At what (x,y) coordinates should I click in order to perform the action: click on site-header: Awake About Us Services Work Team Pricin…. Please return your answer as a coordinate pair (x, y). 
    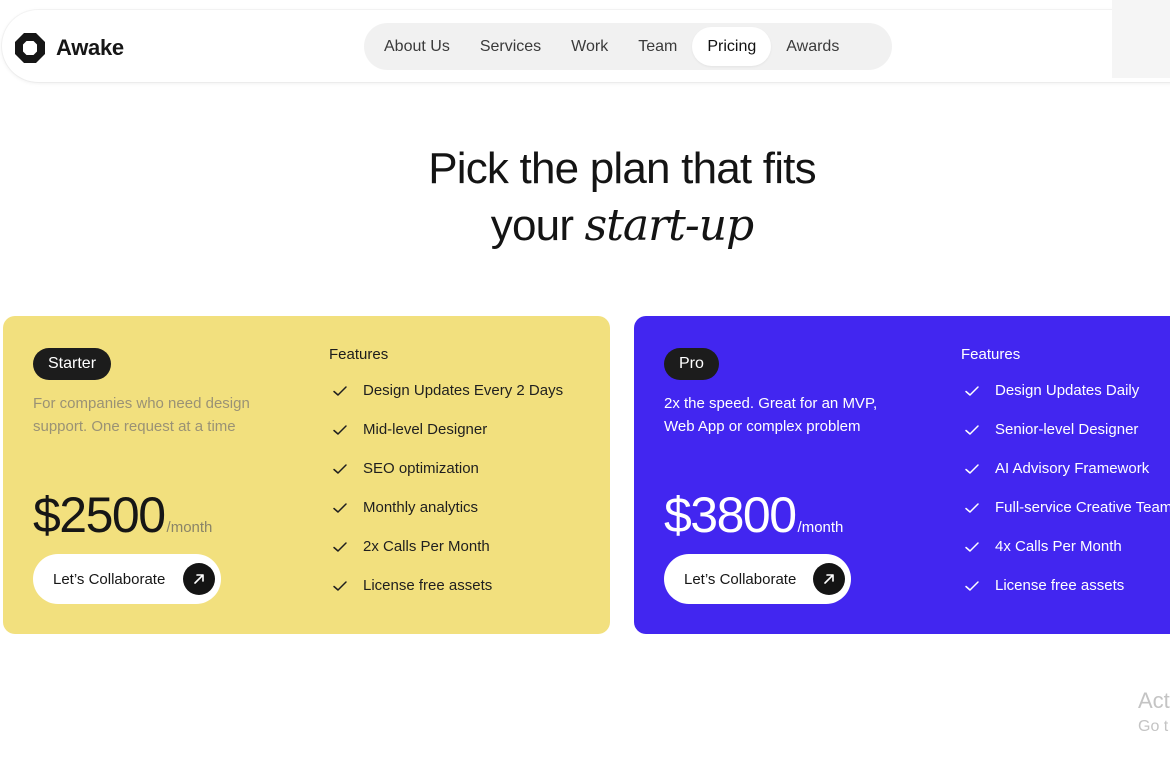
    Looking at the image, I should click on (586, 46).